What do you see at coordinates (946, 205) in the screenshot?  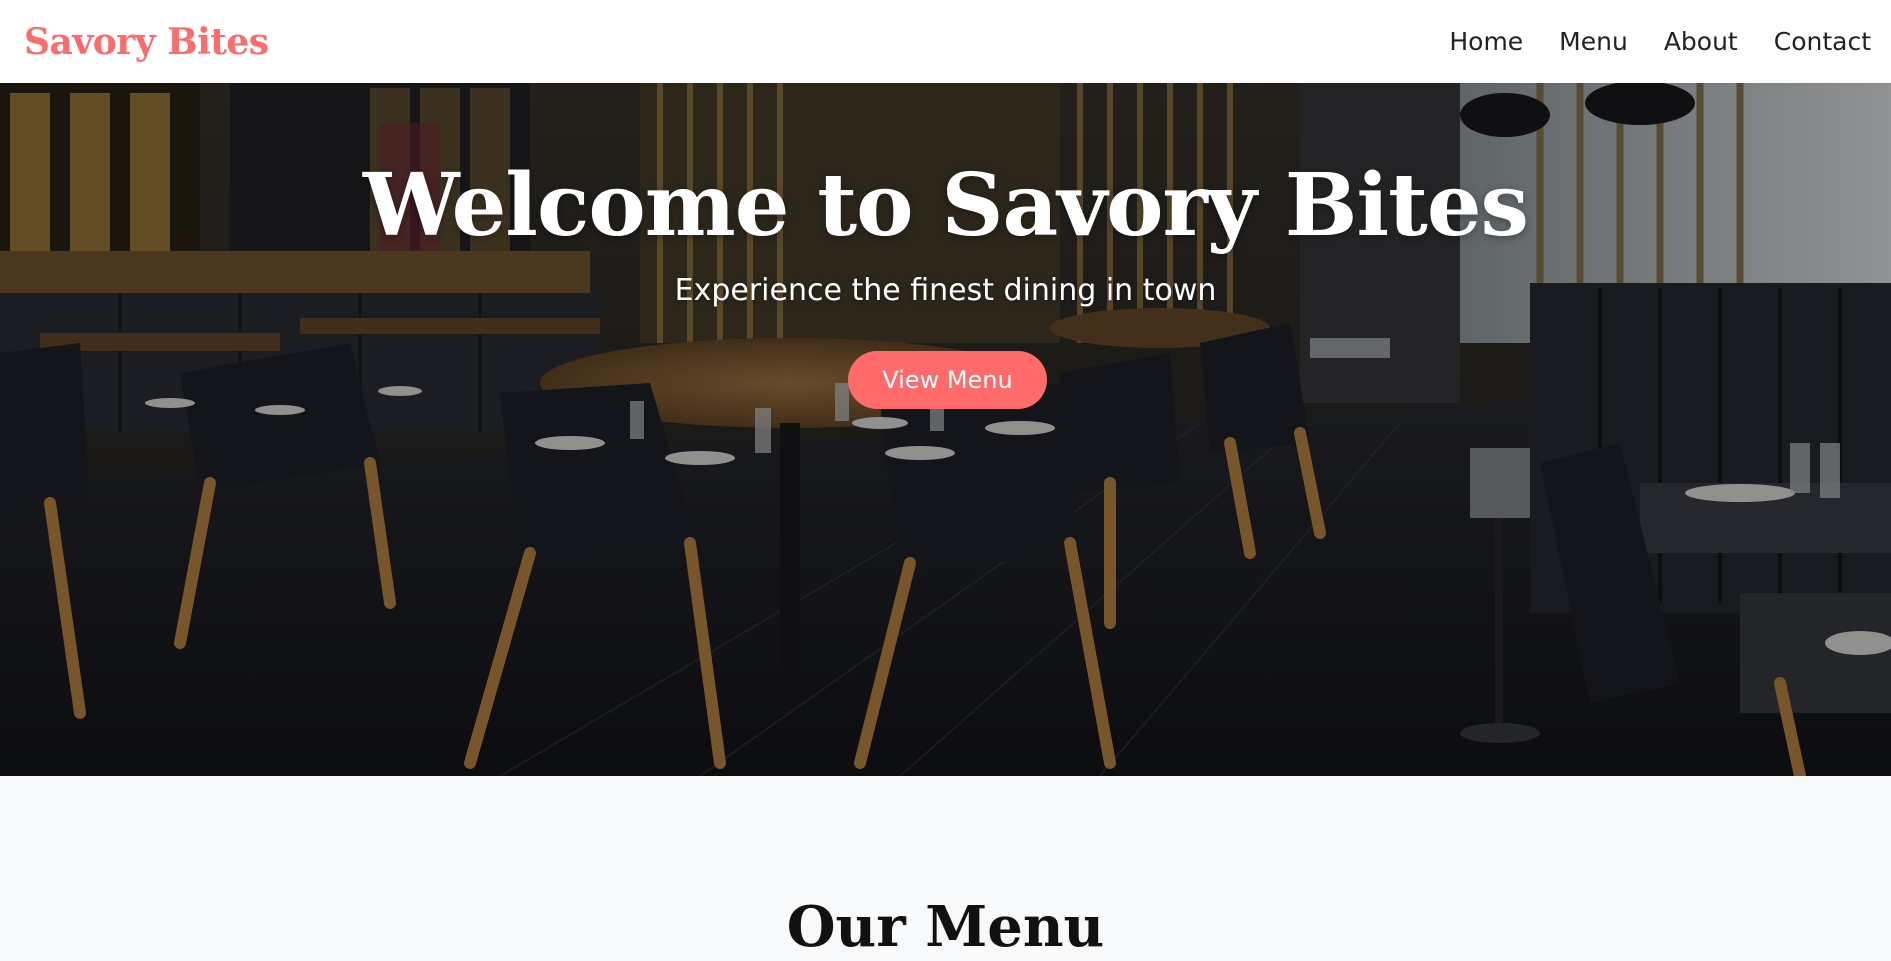 I see `hero-title: Welcome to Savory Bites` at bounding box center [946, 205].